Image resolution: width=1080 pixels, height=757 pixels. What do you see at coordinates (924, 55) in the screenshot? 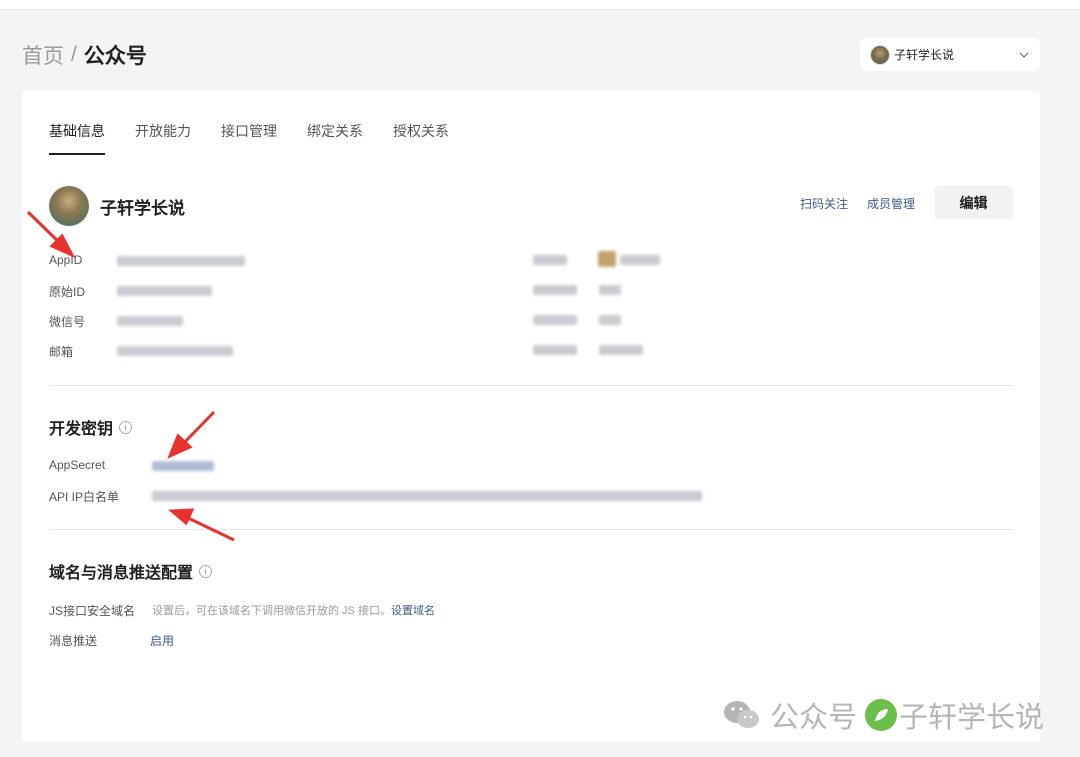
I see `account-name: 子轩学长说` at bounding box center [924, 55].